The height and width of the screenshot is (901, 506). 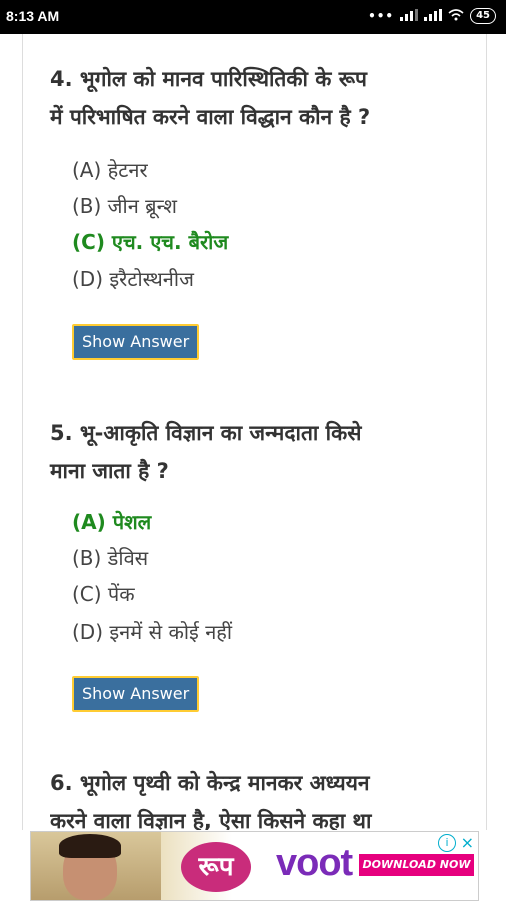 I want to click on wifi-icon, so click(x=456, y=16).